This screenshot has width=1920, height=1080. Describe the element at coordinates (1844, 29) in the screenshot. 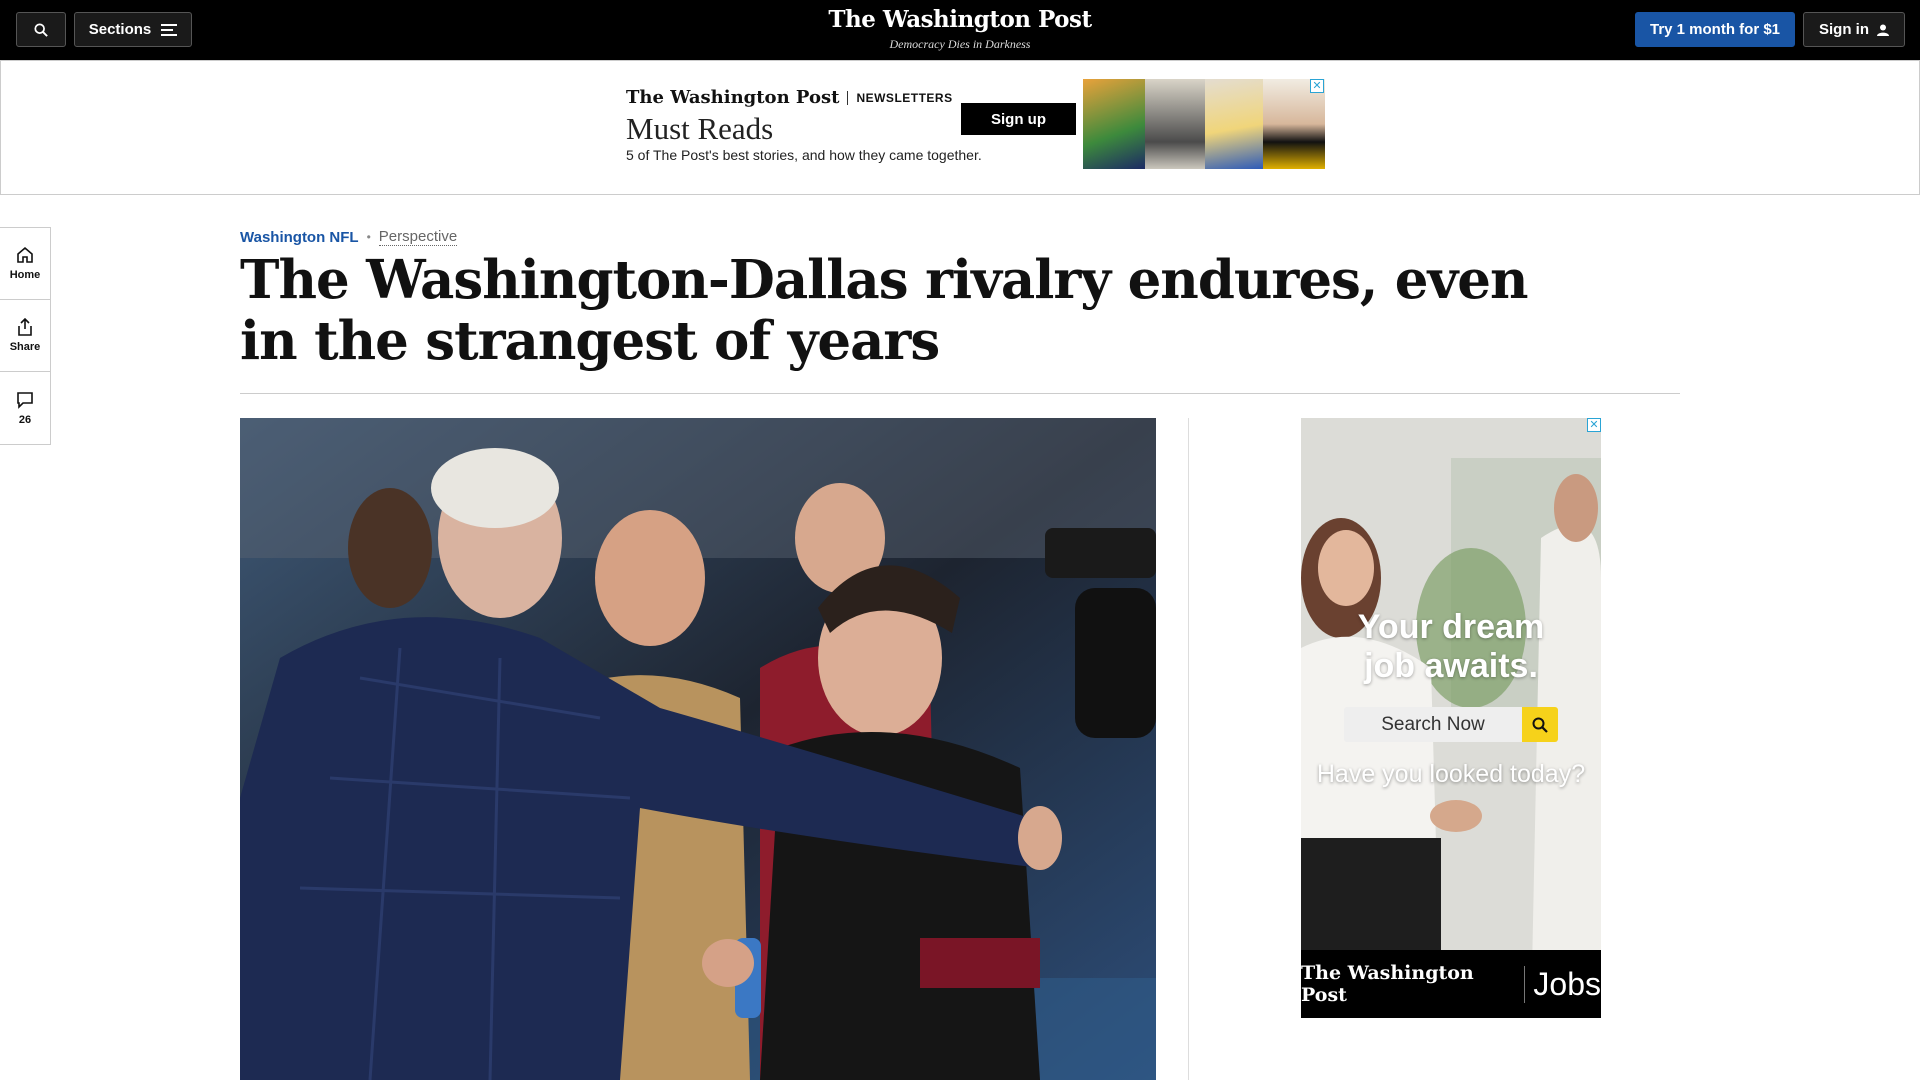

I see `sign-in-label: Sign in` at that location.